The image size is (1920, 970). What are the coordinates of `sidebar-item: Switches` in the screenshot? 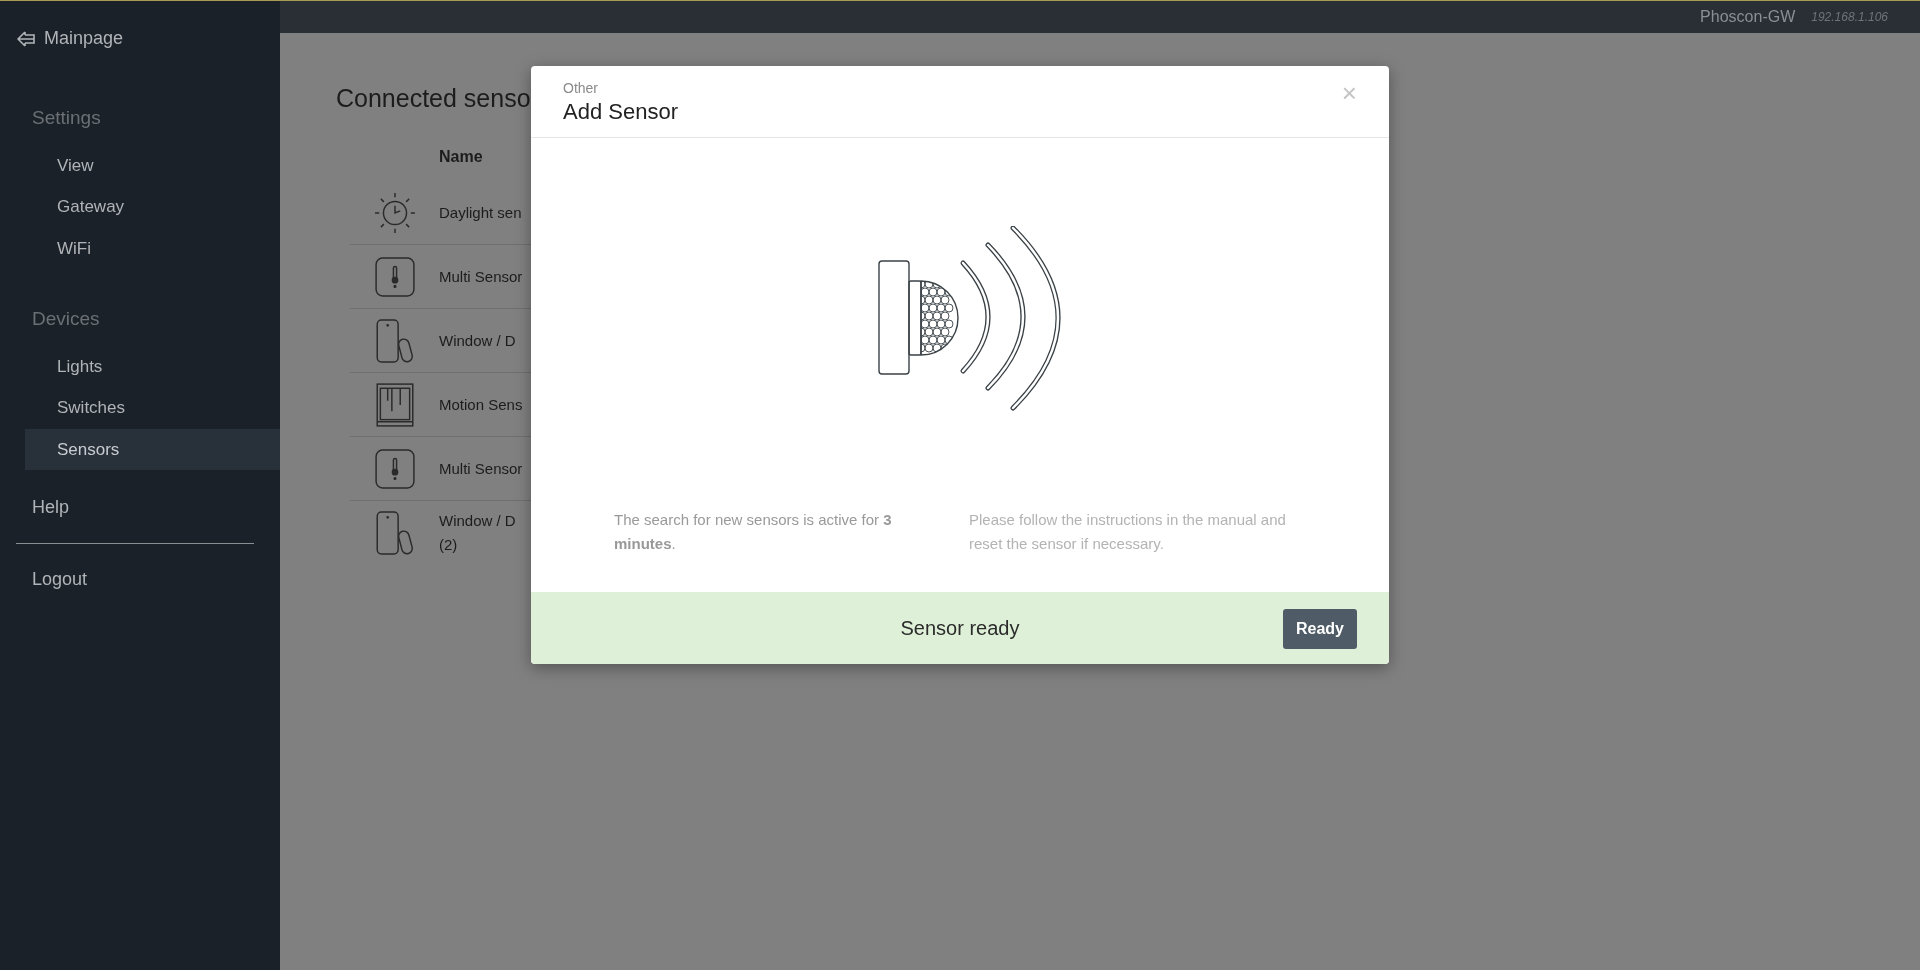 It's located at (152, 408).